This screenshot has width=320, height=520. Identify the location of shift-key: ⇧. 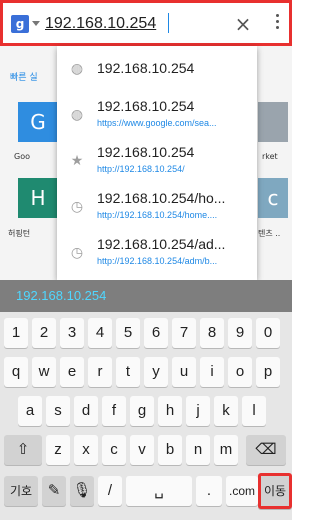
(23, 450).